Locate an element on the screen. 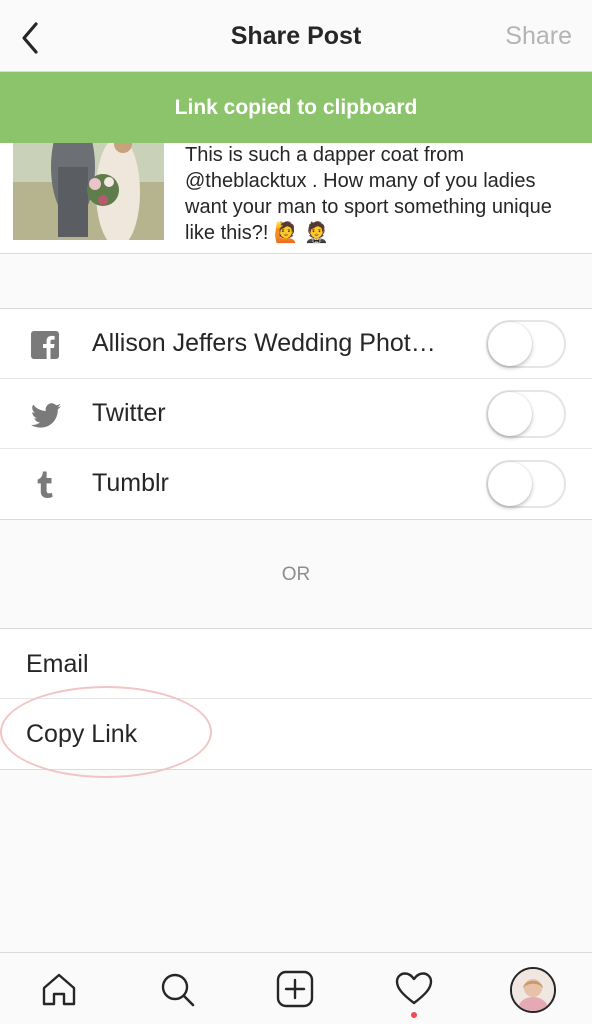 The height and width of the screenshot is (1024, 592). home-tab is located at coordinates (59, 989).